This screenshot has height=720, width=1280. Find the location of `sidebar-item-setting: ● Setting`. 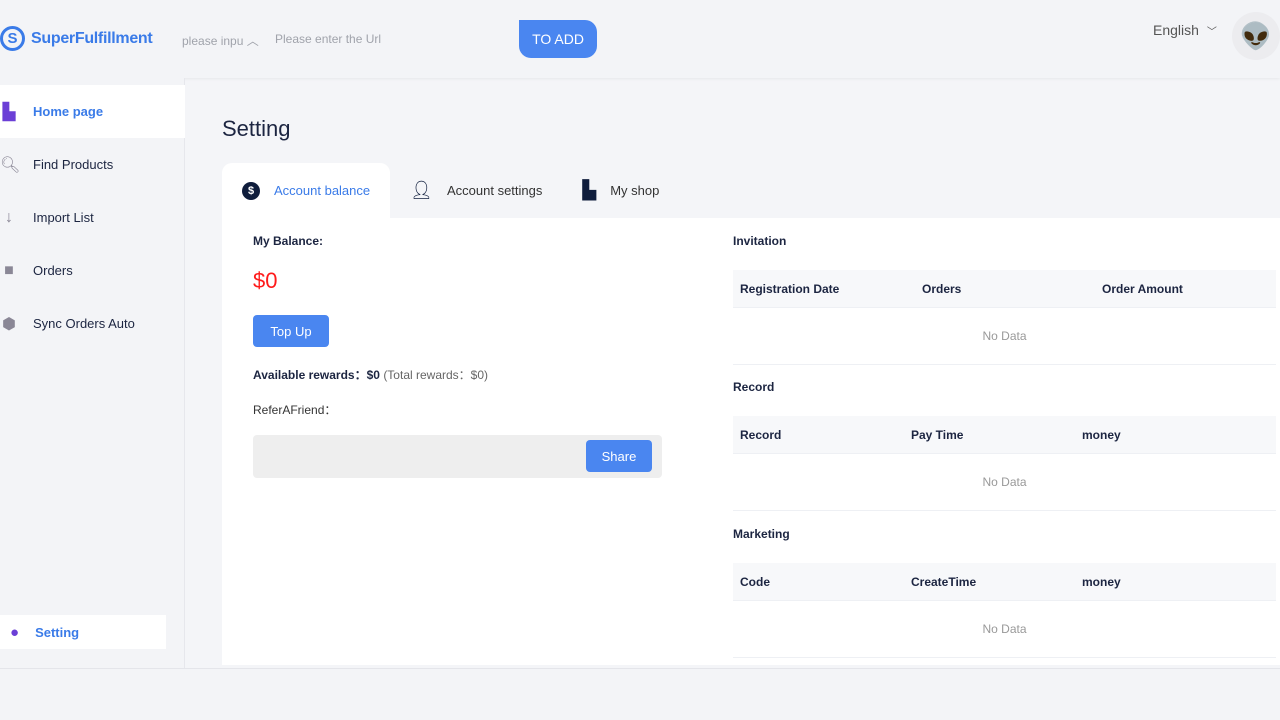

sidebar-item-setting: ● Setting is located at coordinates (83, 632).